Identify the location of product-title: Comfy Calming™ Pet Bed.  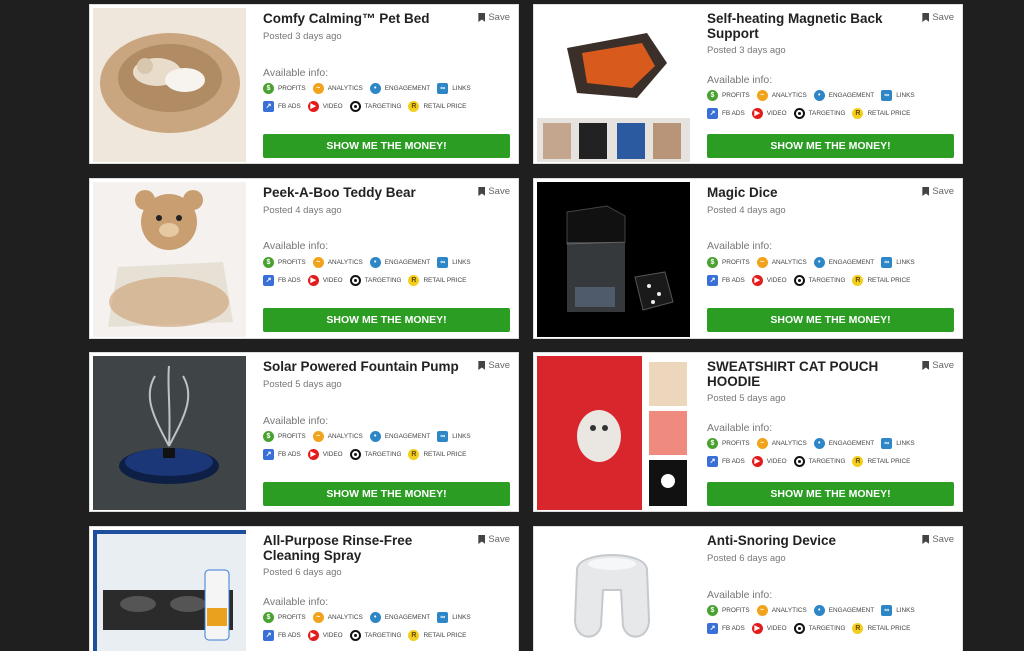
(368, 18).